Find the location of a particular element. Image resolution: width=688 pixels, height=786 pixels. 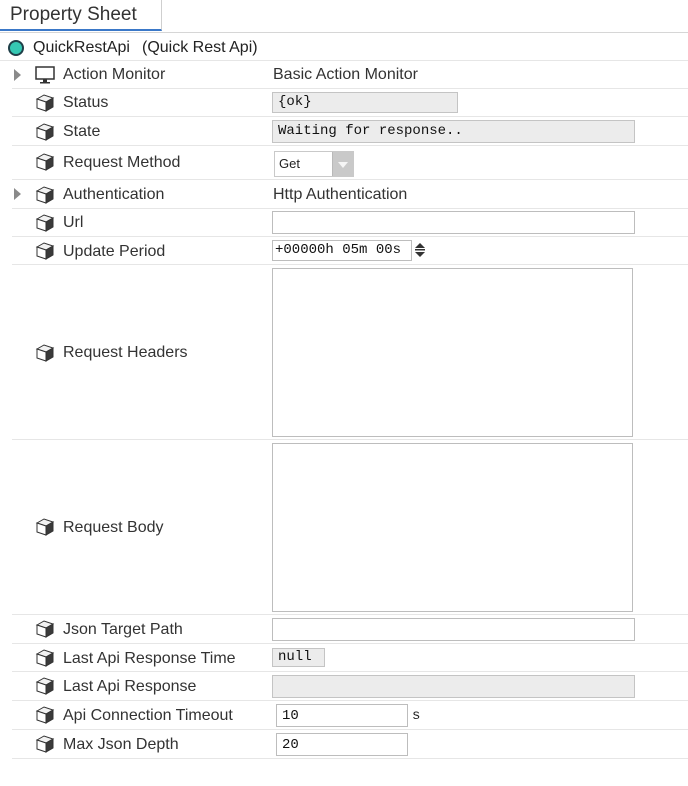

last-api-response-field is located at coordinates (453, 686).